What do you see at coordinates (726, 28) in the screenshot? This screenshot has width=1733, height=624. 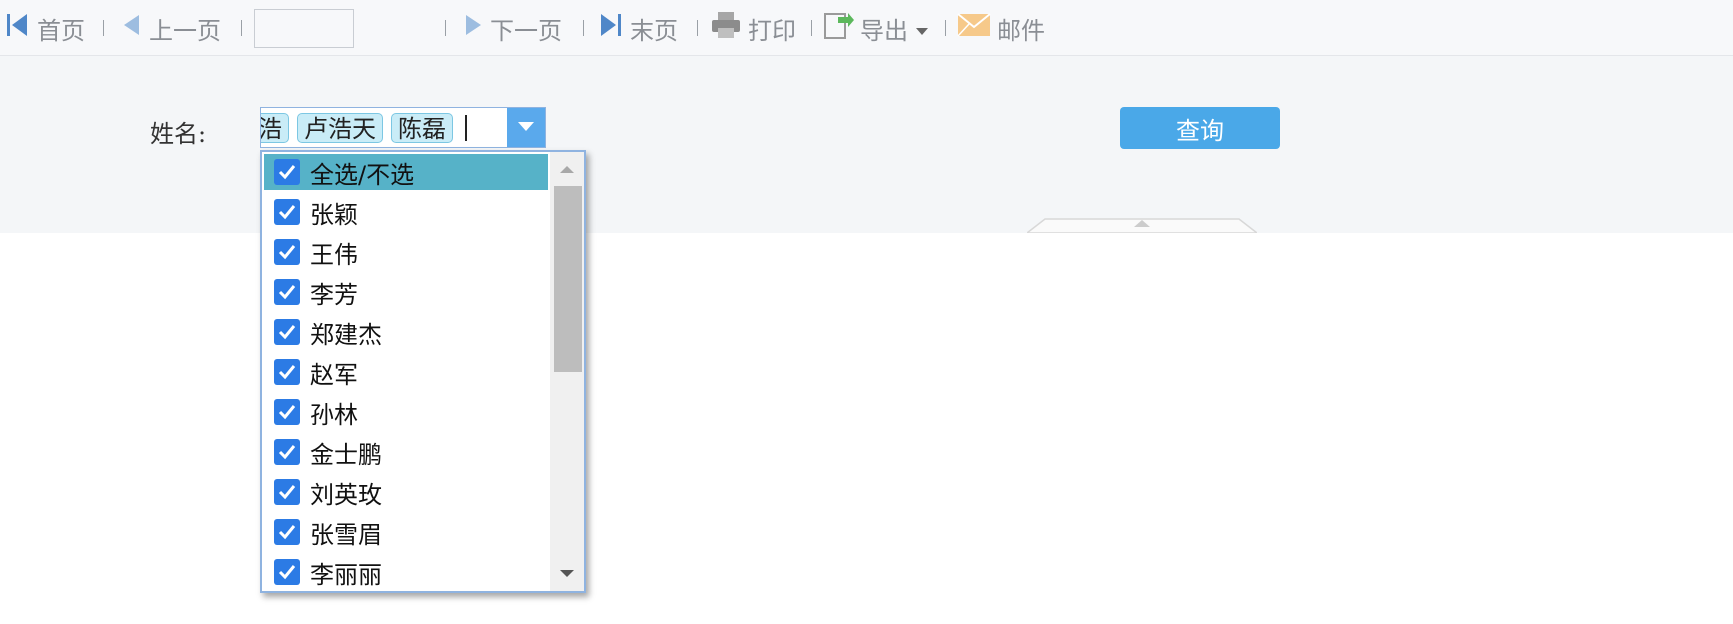 I see `printer-icon` at bounding box center [726, 28].